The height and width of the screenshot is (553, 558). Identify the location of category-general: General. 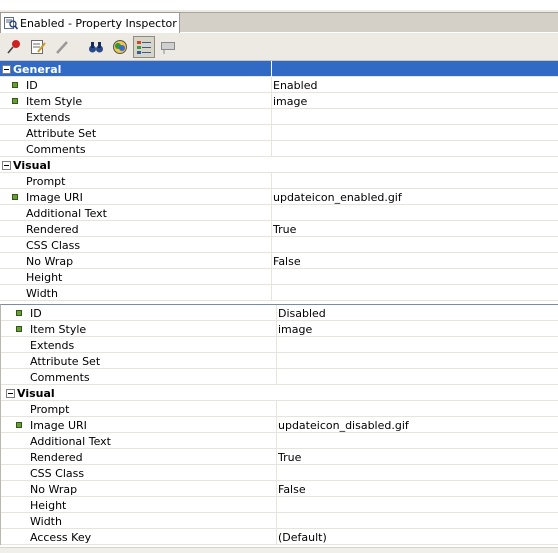
(279, 69).